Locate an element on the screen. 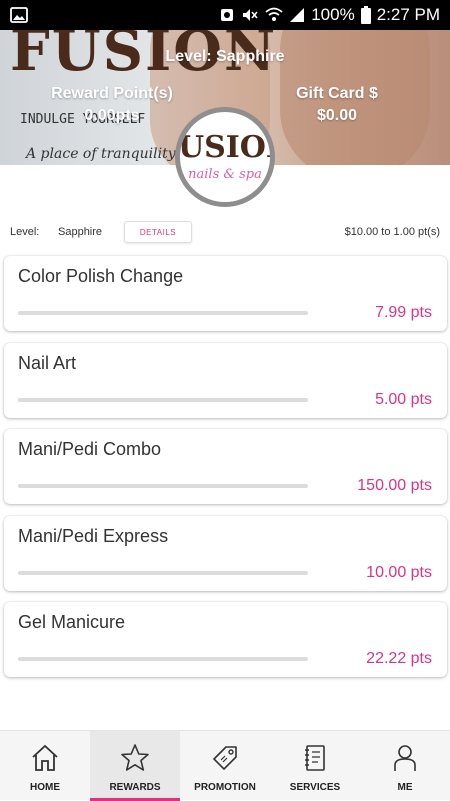  gift-card-label: Gift Card $ is located at coordinates (337, 93).